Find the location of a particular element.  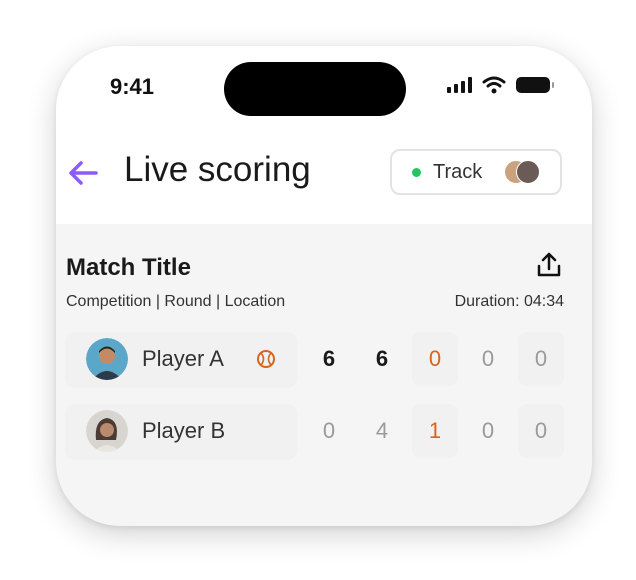

live-indicator is located at coordinates (416, 172).